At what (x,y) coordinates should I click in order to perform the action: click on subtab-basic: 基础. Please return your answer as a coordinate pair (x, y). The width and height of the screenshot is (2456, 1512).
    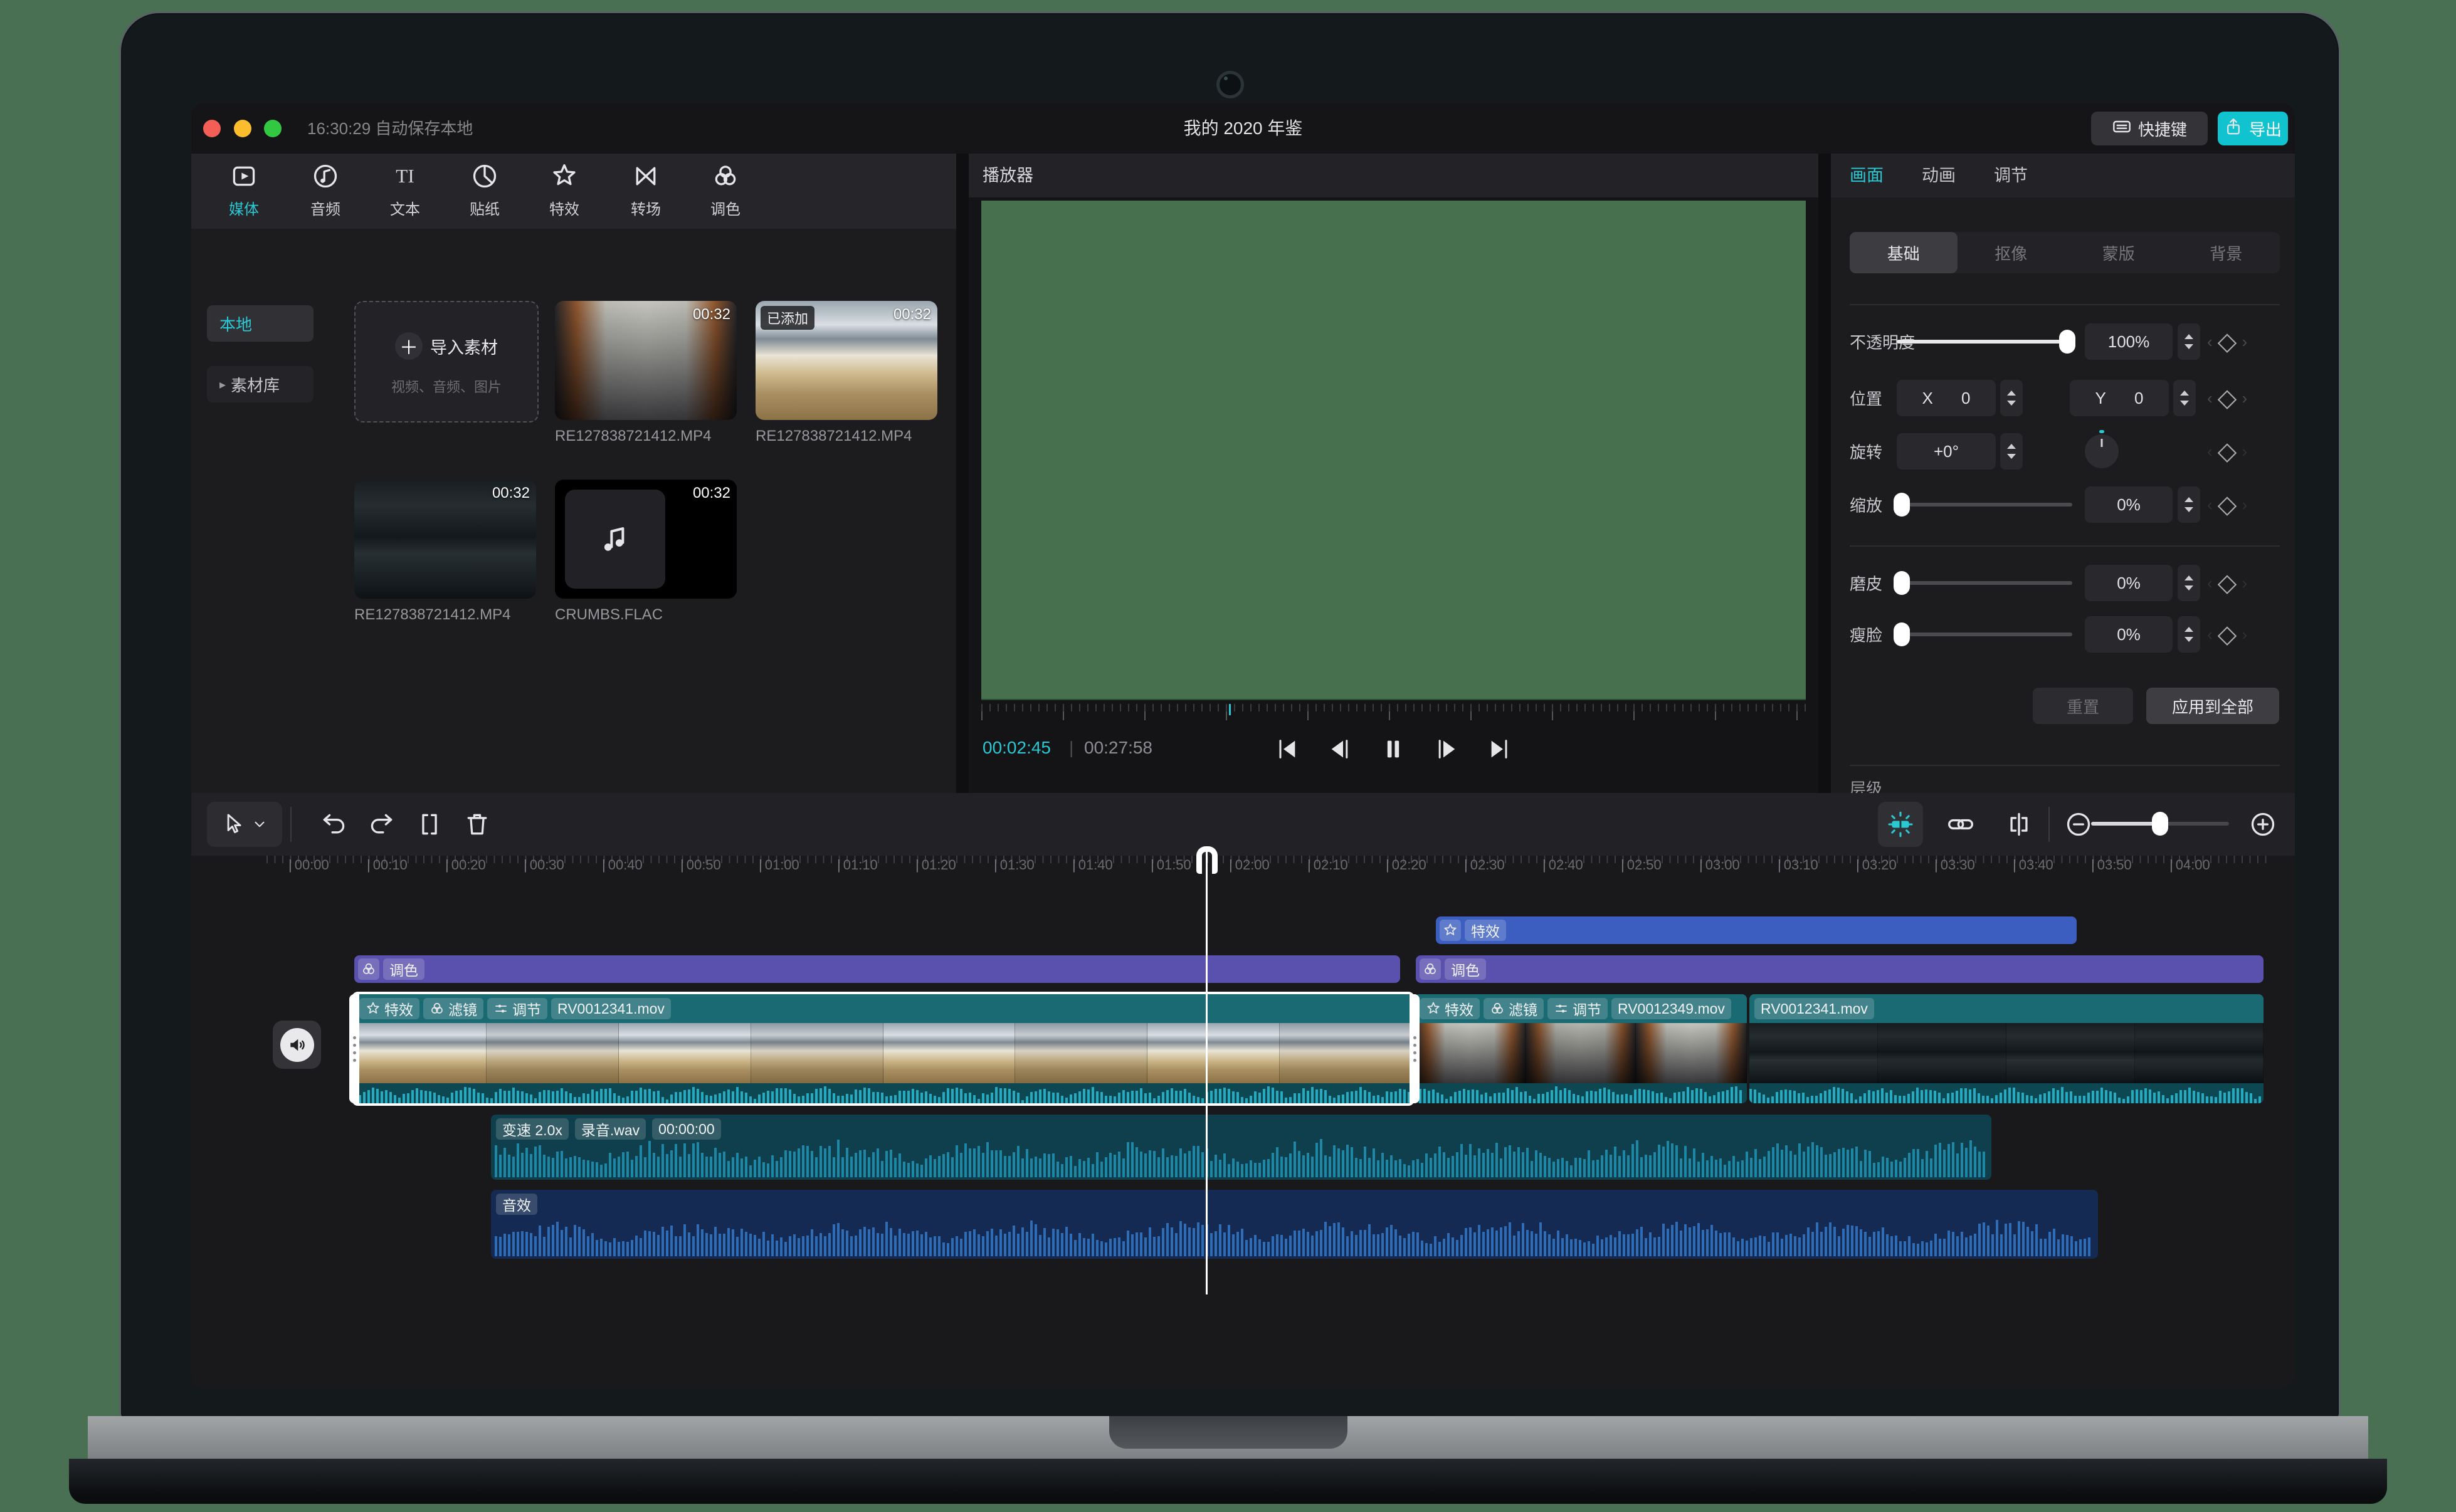
    Looking at the image, I should click on (1904, 253).